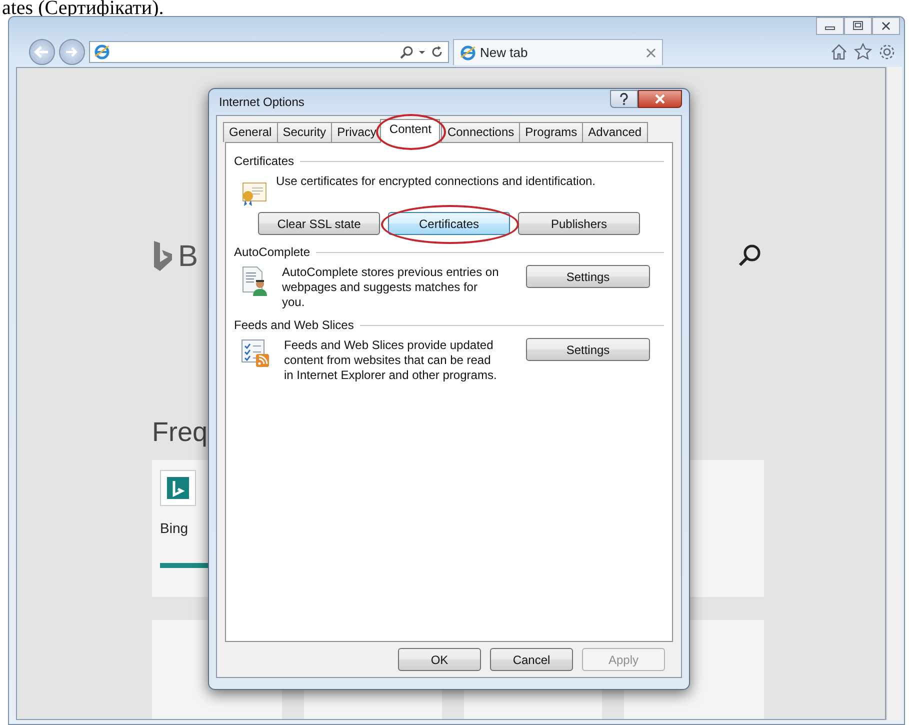  Describe the element at coordinates (436, 181) in the screenshot. I see `description: Use certificates for encrypted connections and identification.` at that location.